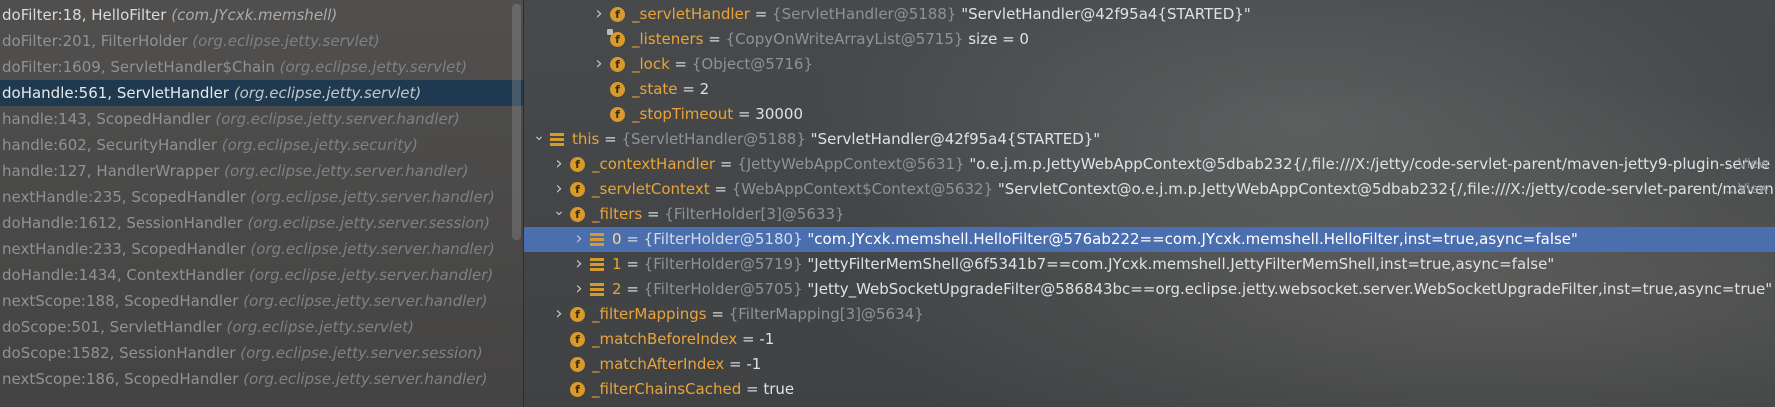 The height and width of the screenshot is (407, 1775). Describe the element at coordinates (651, 189) in the screenshot. I see `variable-name: _servletContext` at that location.